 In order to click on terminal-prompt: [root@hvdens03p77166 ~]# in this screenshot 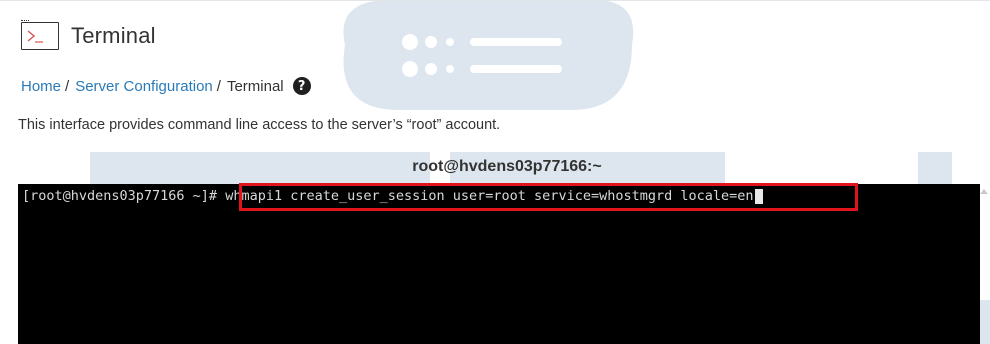, I will do `click(124, 196)`.